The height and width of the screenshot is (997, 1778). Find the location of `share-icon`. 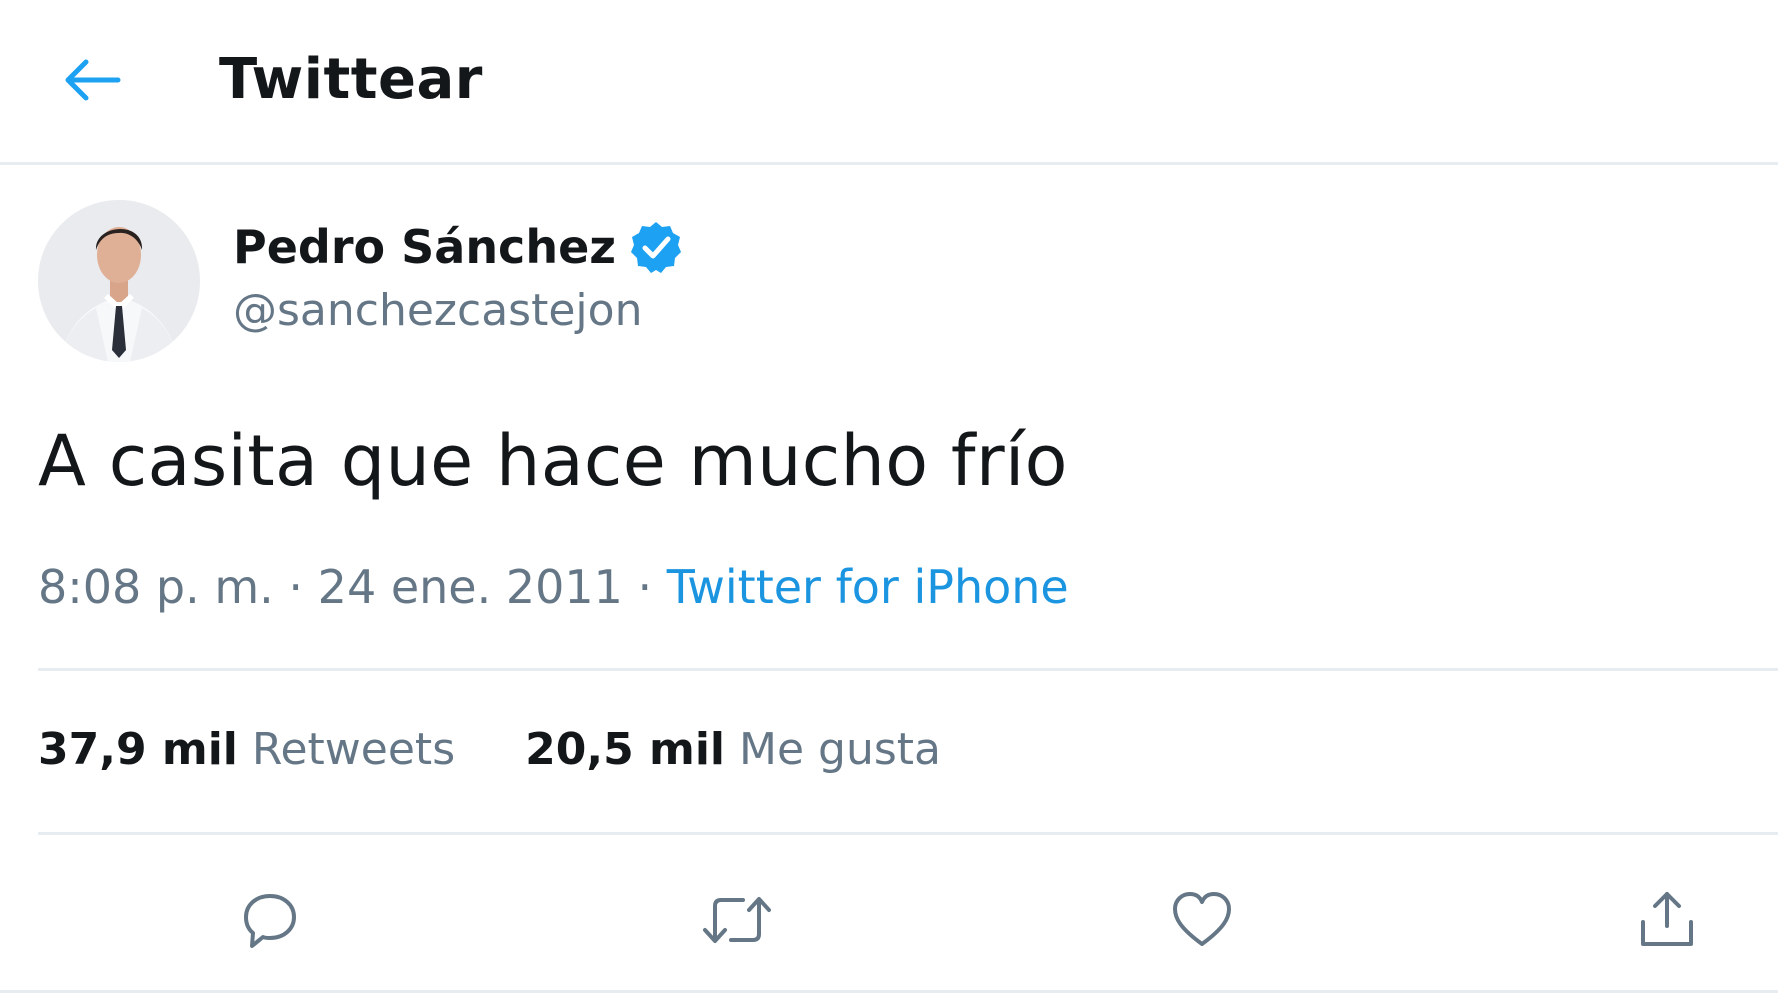

share-icon is located at coordinates (1667, 919).